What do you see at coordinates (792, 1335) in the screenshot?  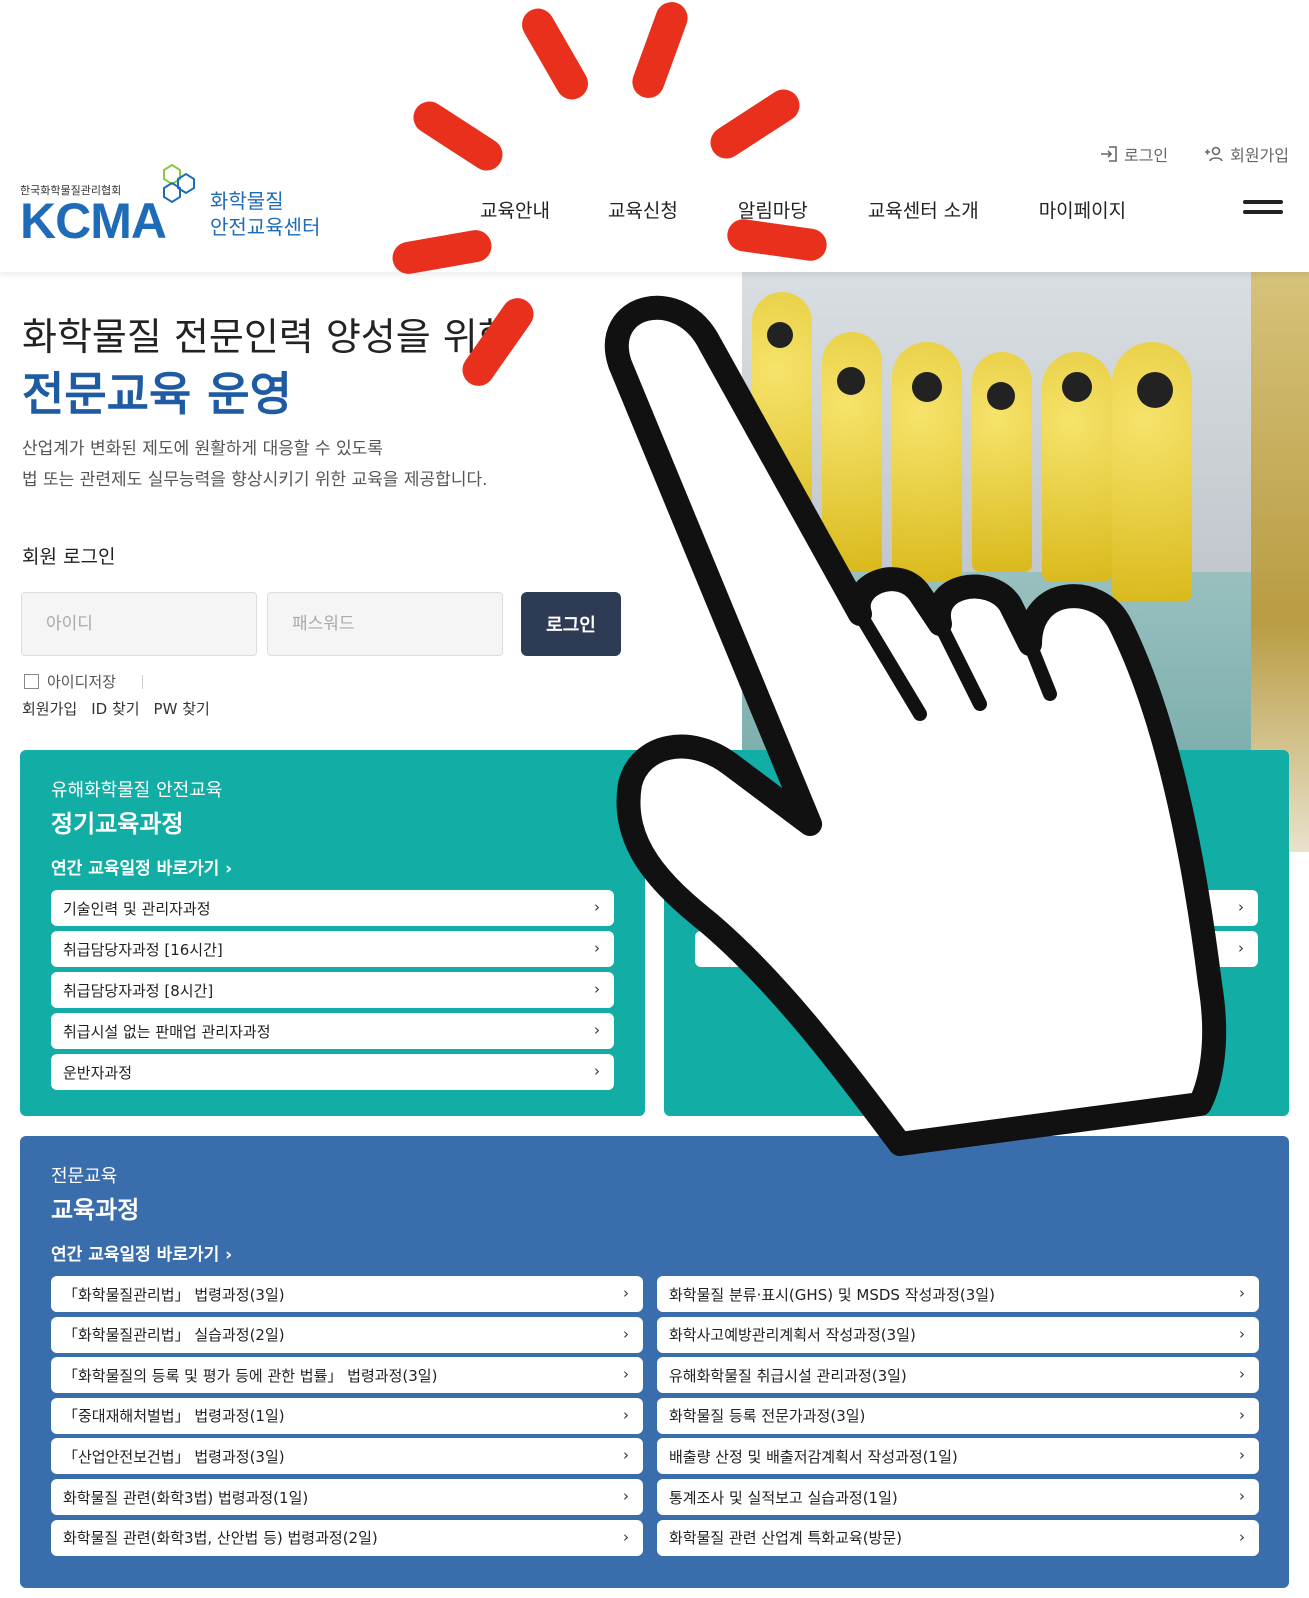 I see `course-item-label: 화학사고예방관리계획서 작성과정(3일)` at bounding box center [792, 1335].